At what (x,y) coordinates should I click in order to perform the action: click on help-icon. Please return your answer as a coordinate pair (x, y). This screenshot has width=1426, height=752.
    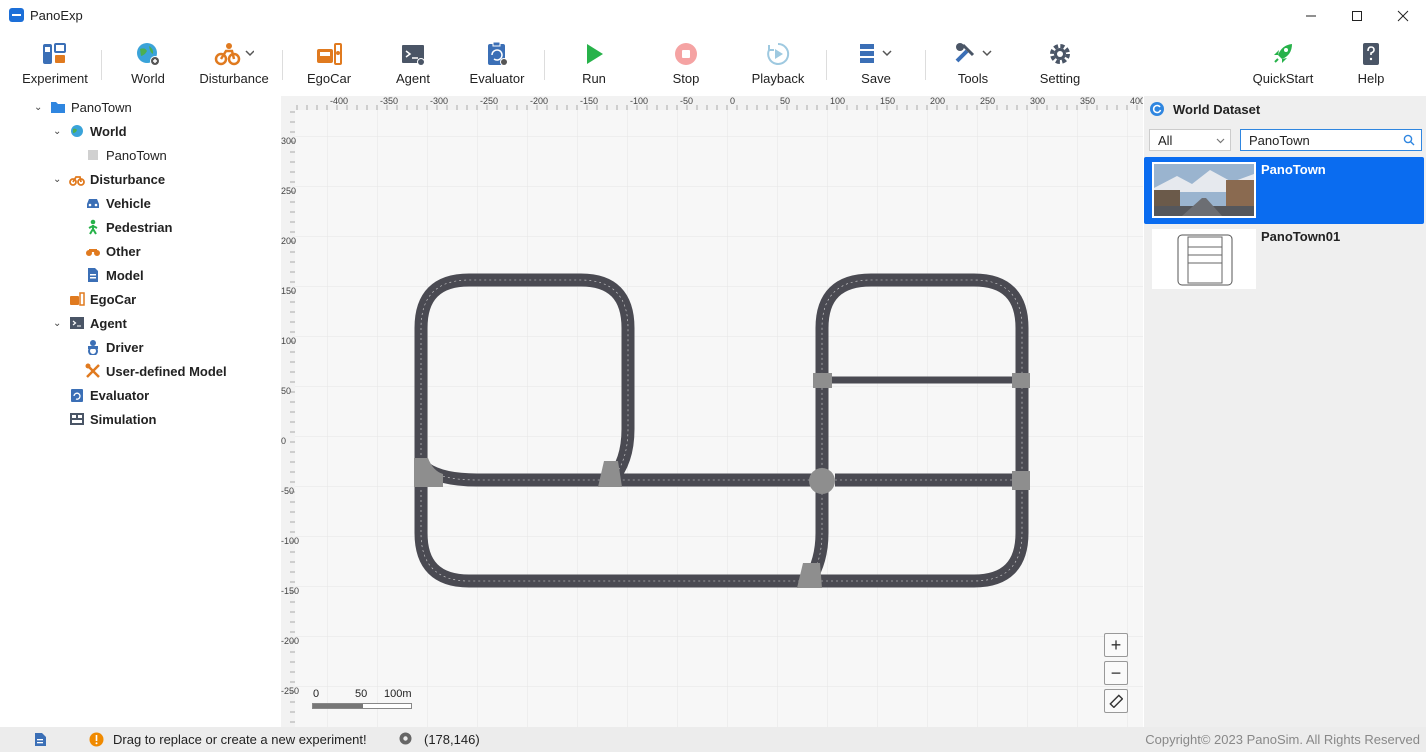
    Looking at the image, I should click on (1371, 54).